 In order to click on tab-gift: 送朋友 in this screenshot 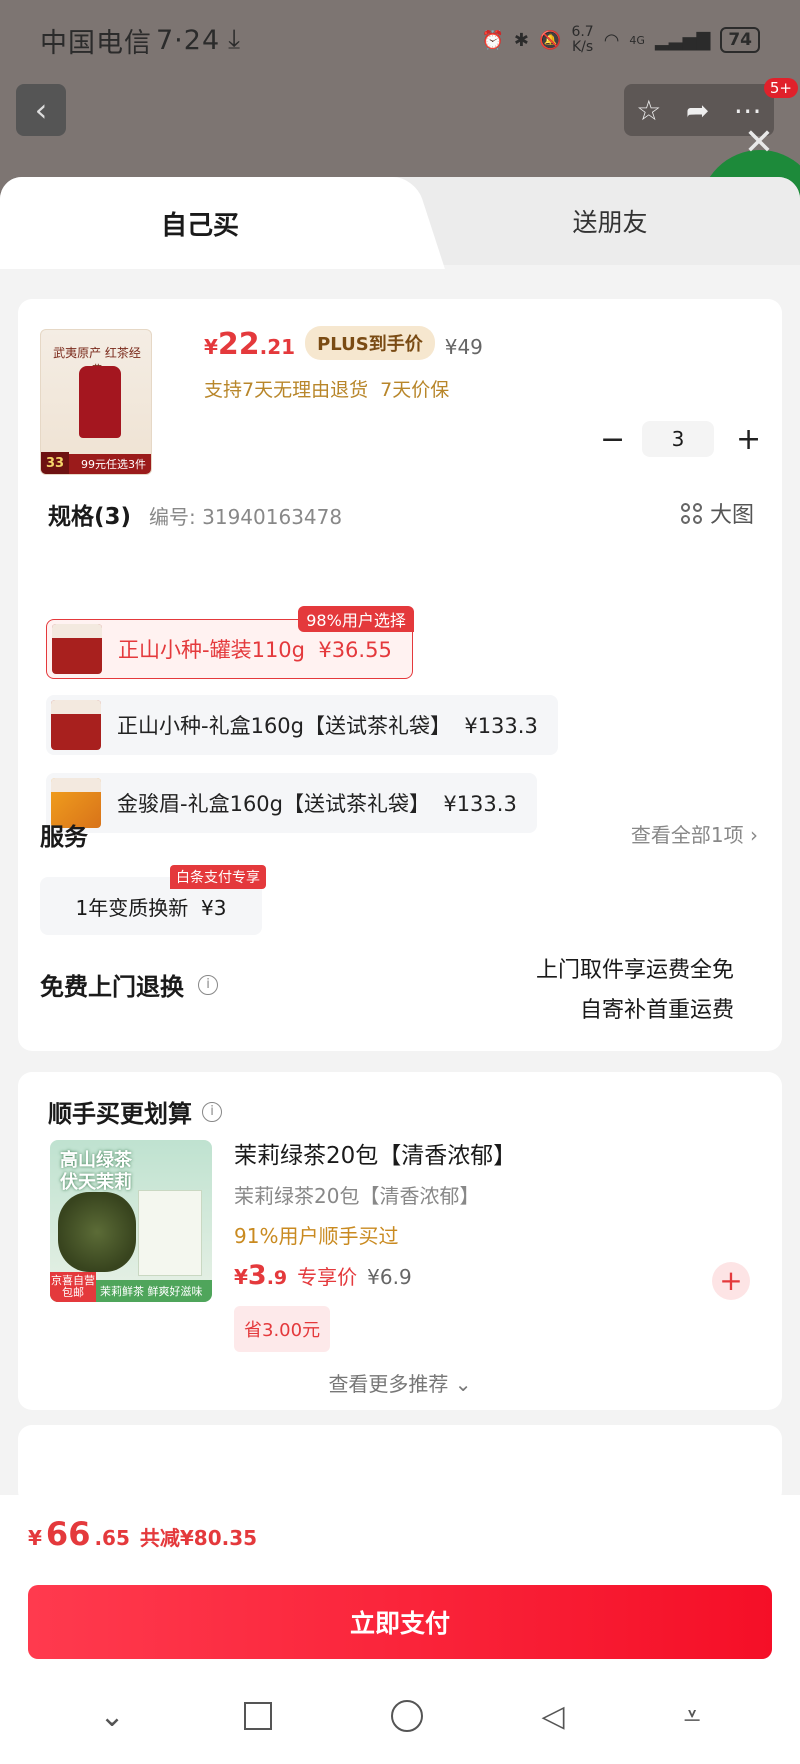, I will do `click(610, 221)`.